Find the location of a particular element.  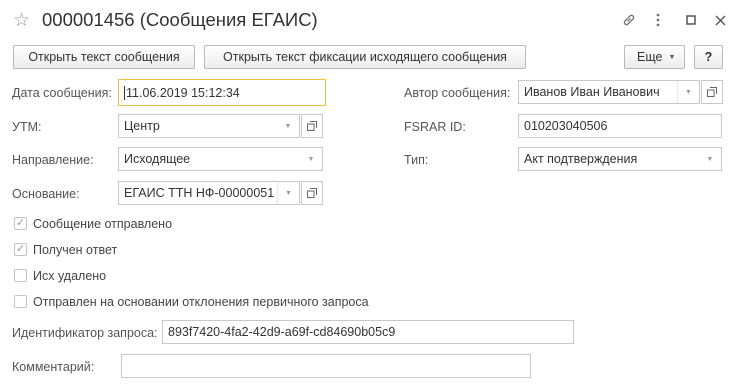

message-sent-label: Сообщение отправлено is located at coordinates (103, 224).